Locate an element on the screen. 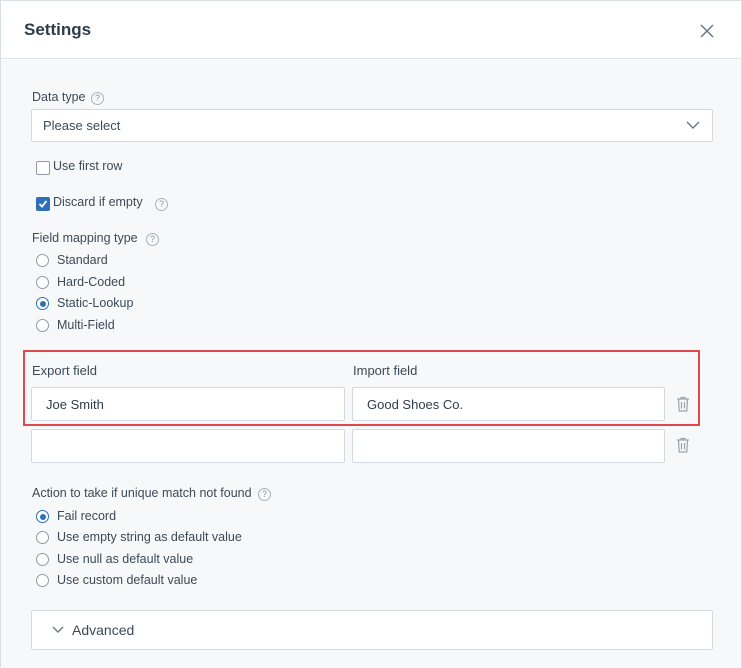  field-mapping-help-icon: ? is located at coordinates (152, 239).